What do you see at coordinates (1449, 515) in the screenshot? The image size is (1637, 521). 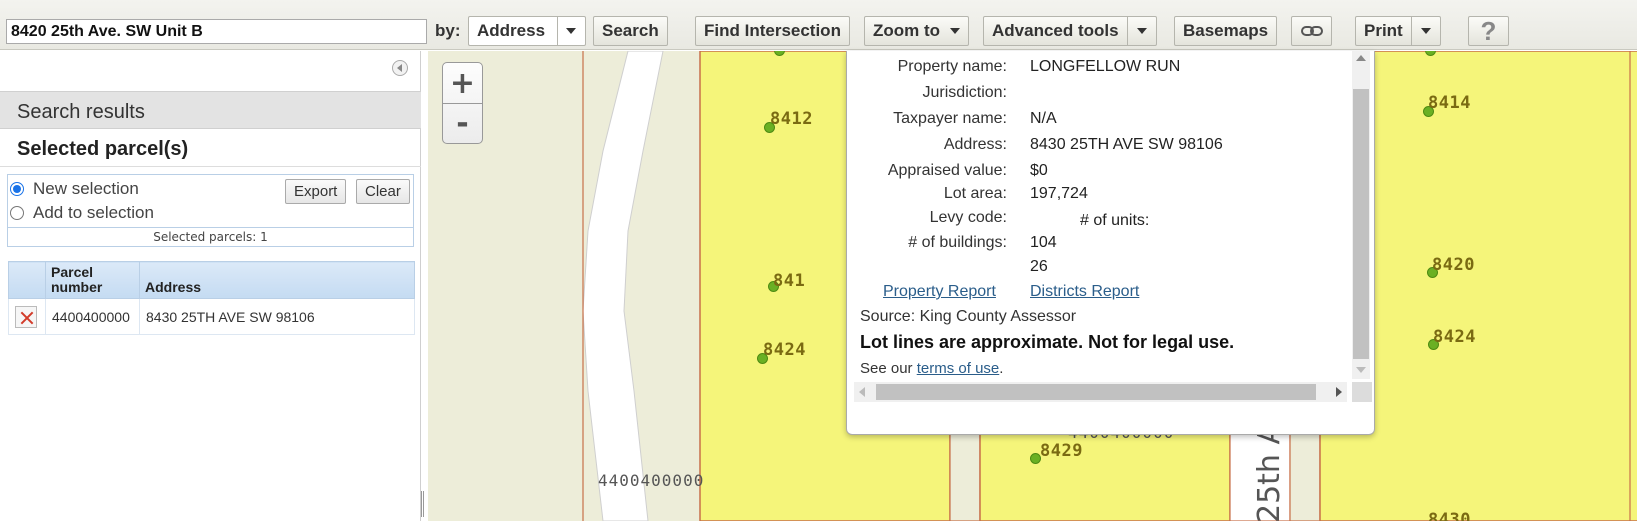 I see `address-label: 8430` at bounding box center [1449, 515].